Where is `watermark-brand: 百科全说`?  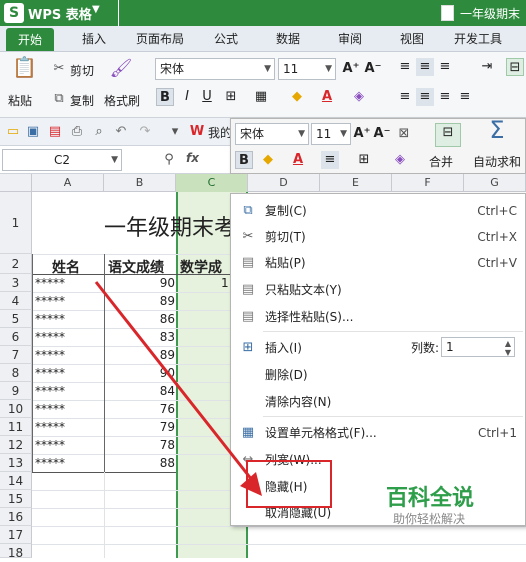 watermark-brand: 百科全说 is located at coordinates (430, 498).